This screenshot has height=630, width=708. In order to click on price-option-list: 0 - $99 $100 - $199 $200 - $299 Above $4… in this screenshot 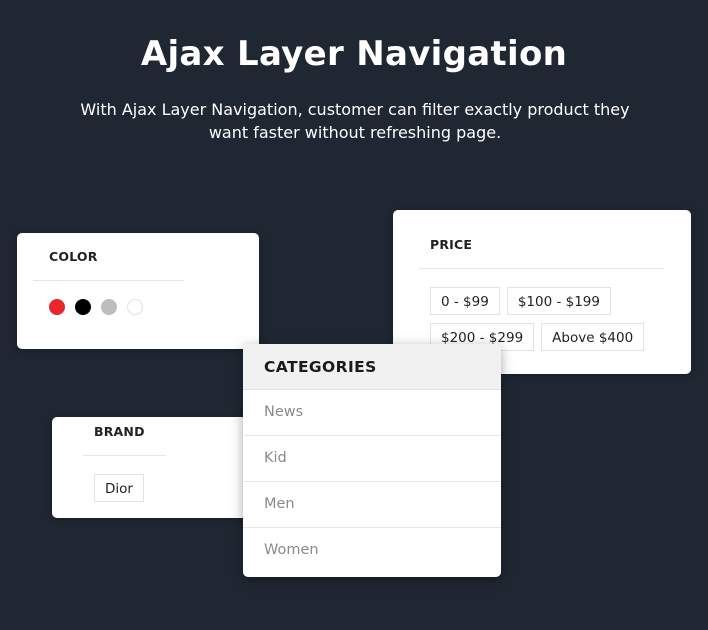, I will do `click(550, 319)`.